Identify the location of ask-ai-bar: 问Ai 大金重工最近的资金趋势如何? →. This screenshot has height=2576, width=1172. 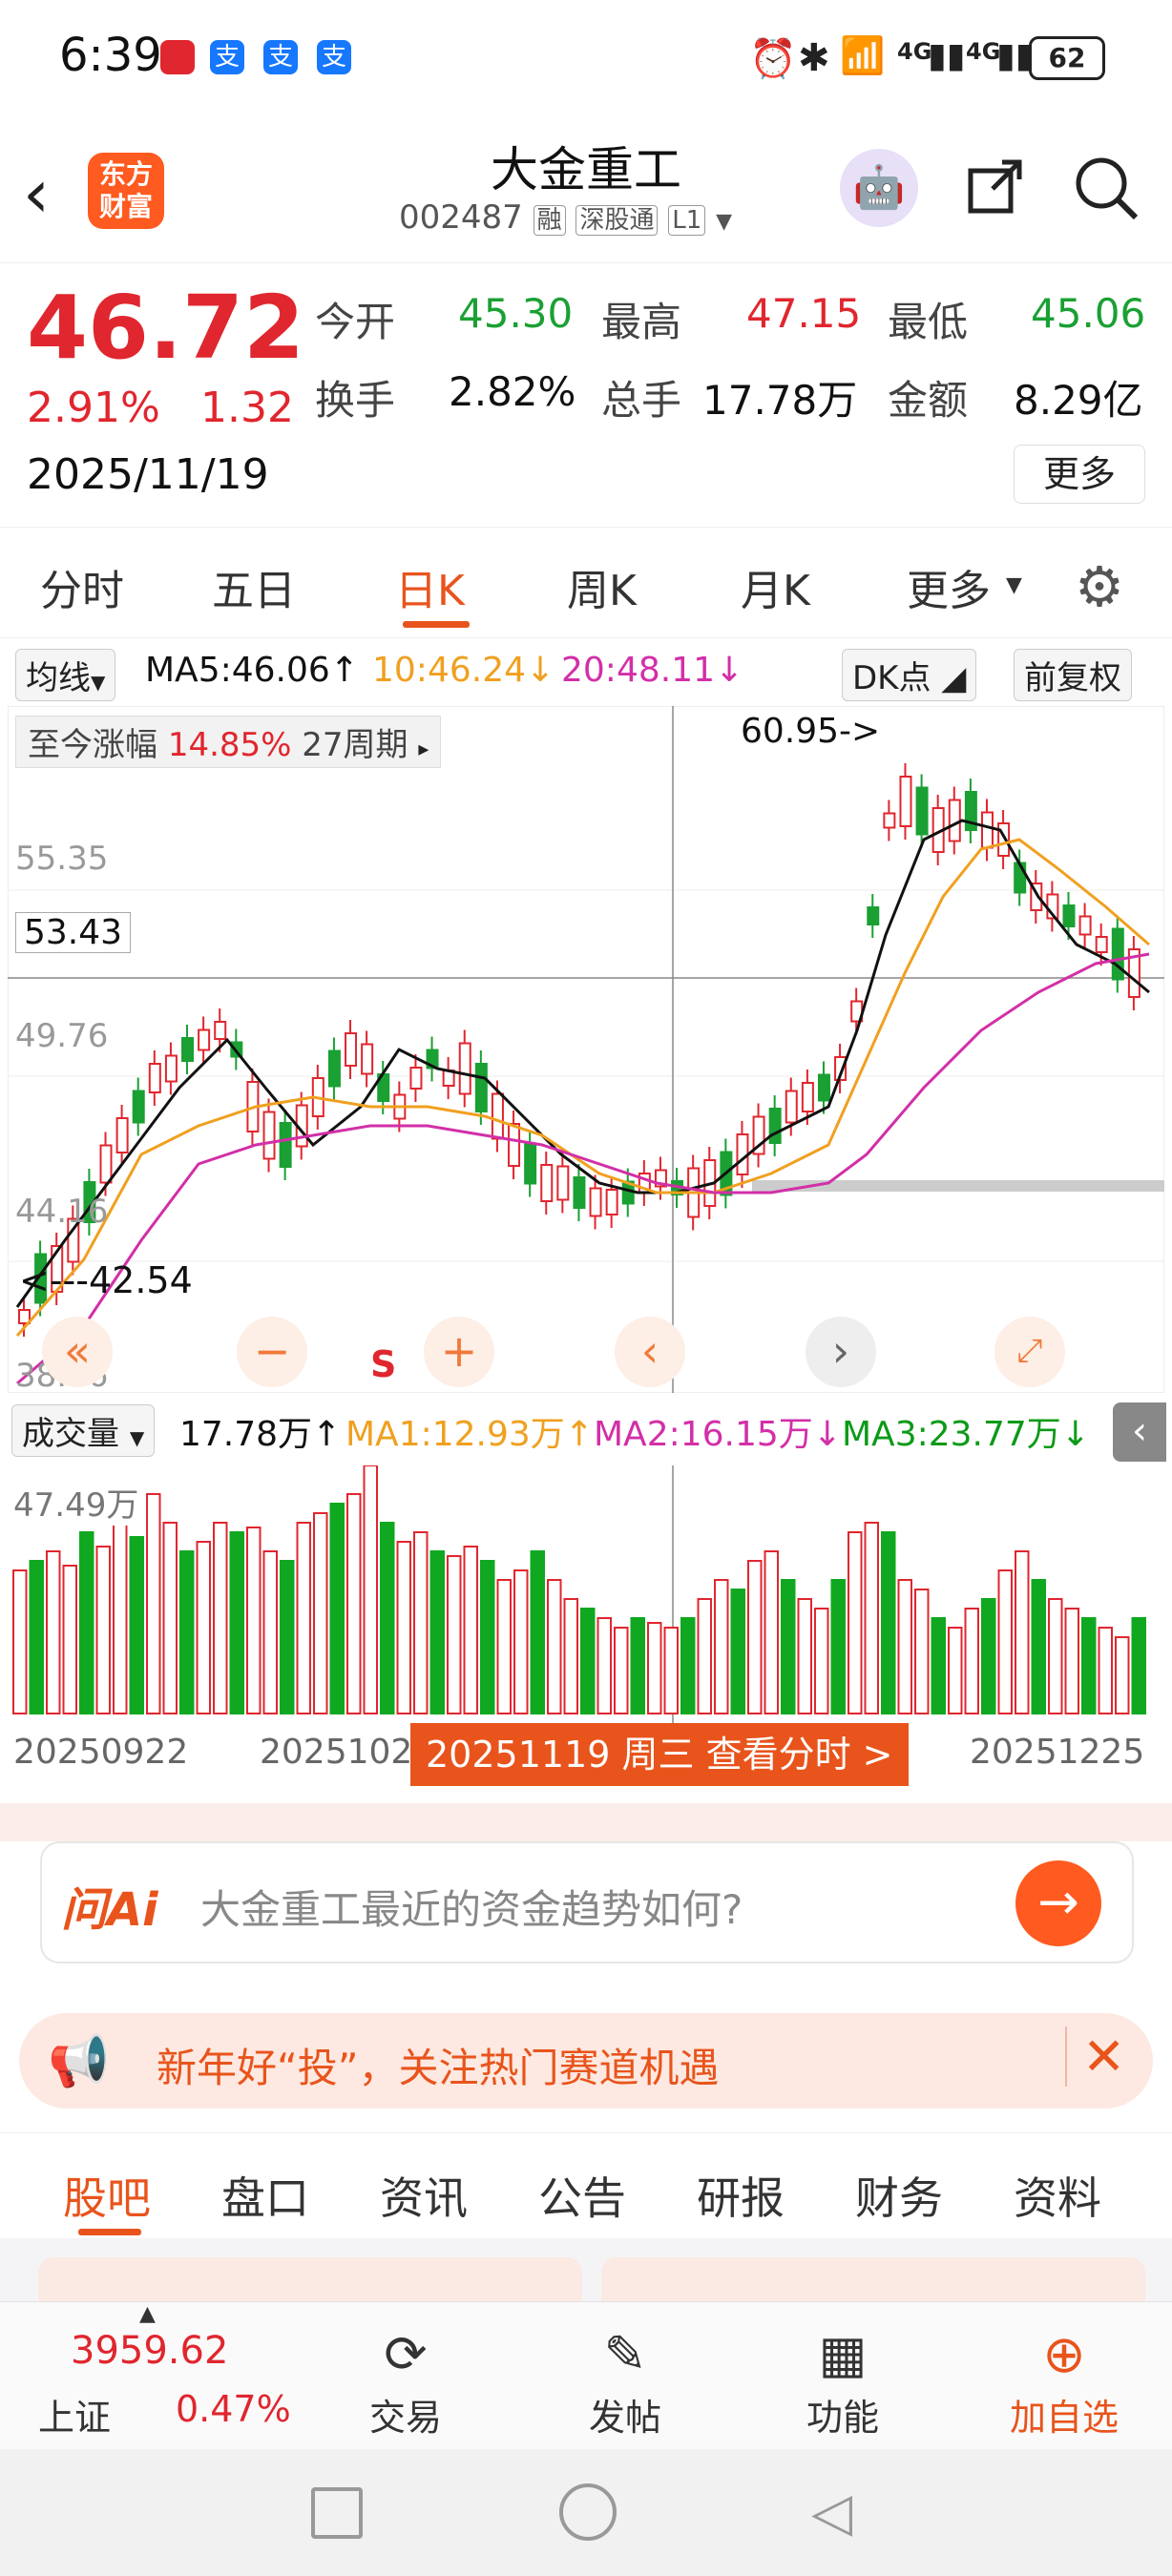
(587, 1902).